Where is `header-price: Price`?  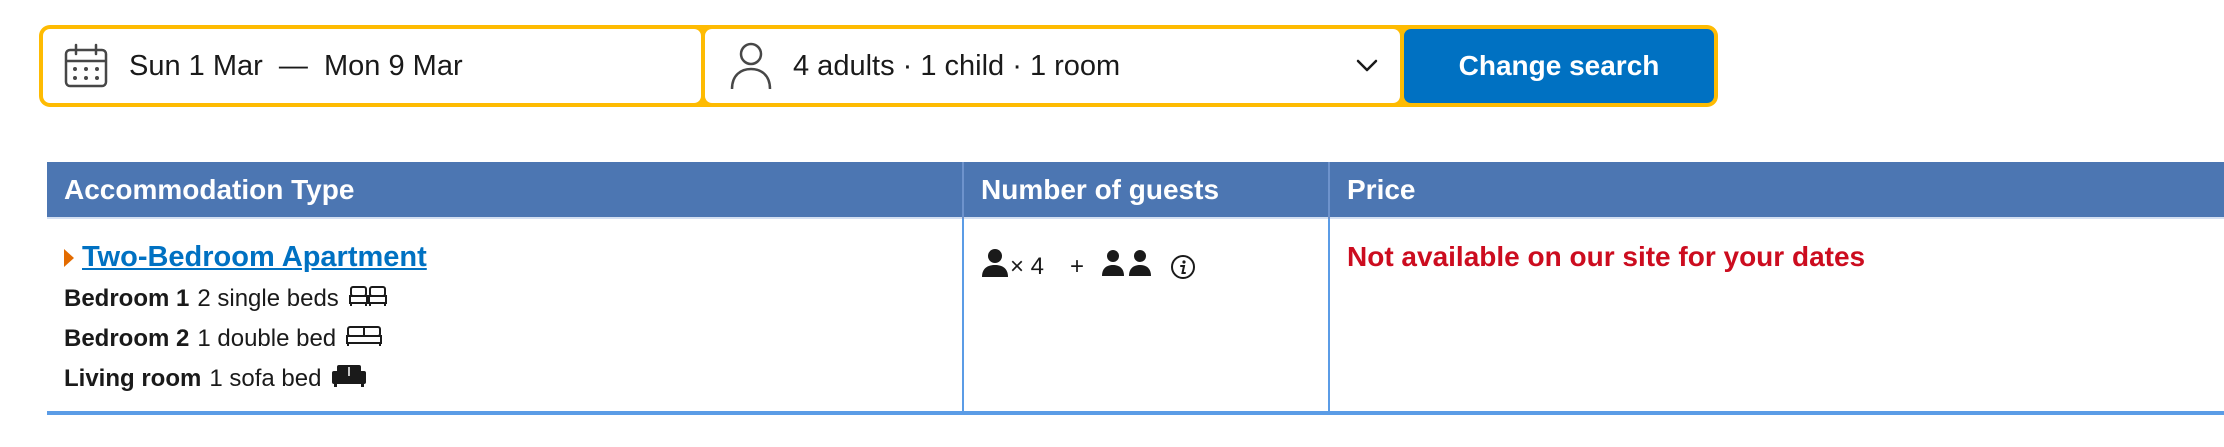 header-price: Price is located at coordinates (1776, 190).